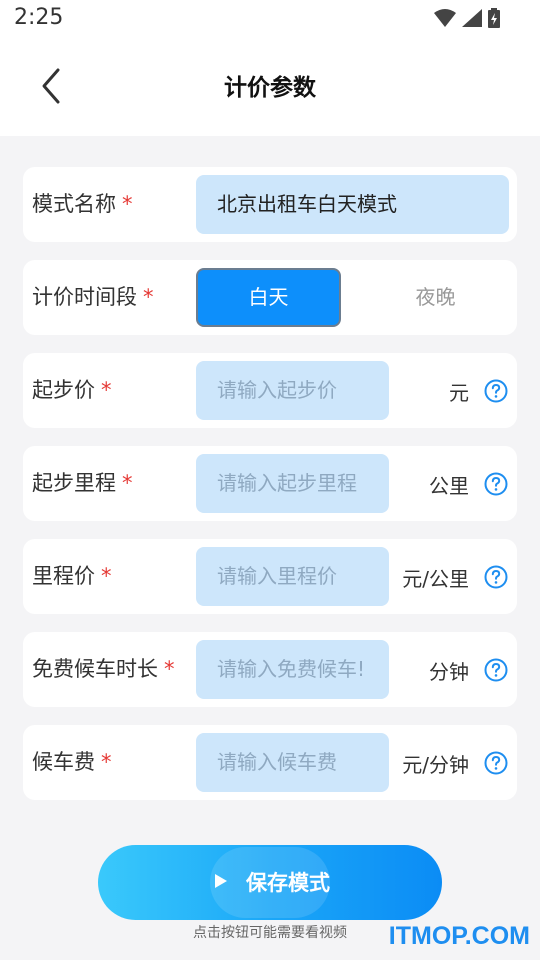  I want to click on status-bar: 2:25, so click(270, 20).